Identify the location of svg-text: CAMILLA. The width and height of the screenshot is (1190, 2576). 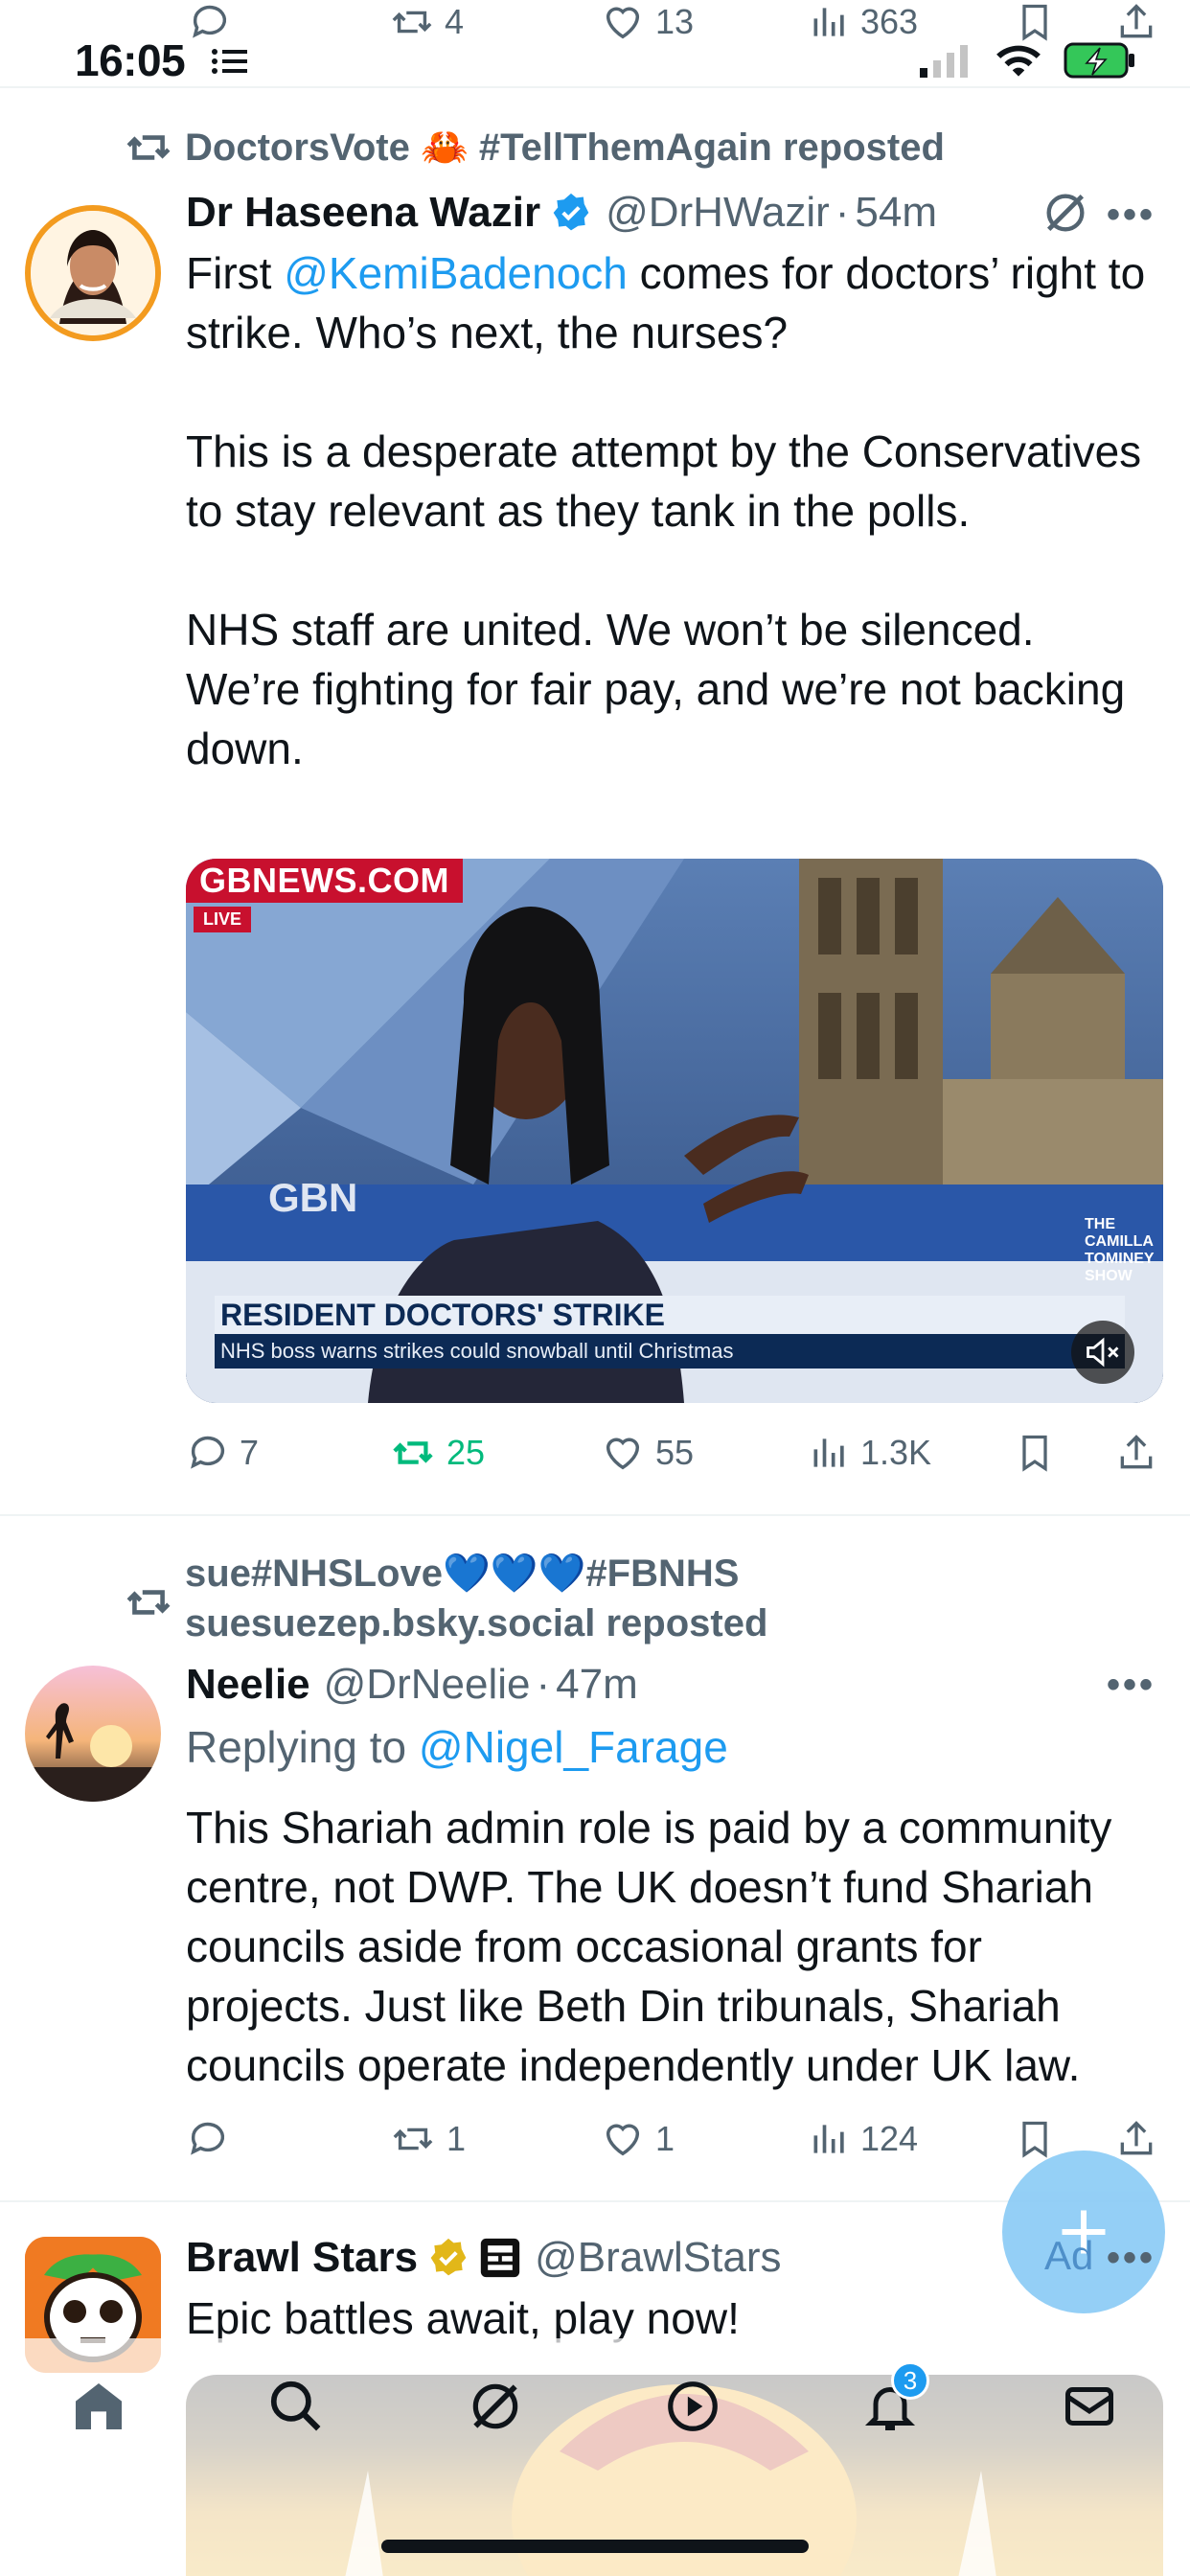
(1120, 1241).